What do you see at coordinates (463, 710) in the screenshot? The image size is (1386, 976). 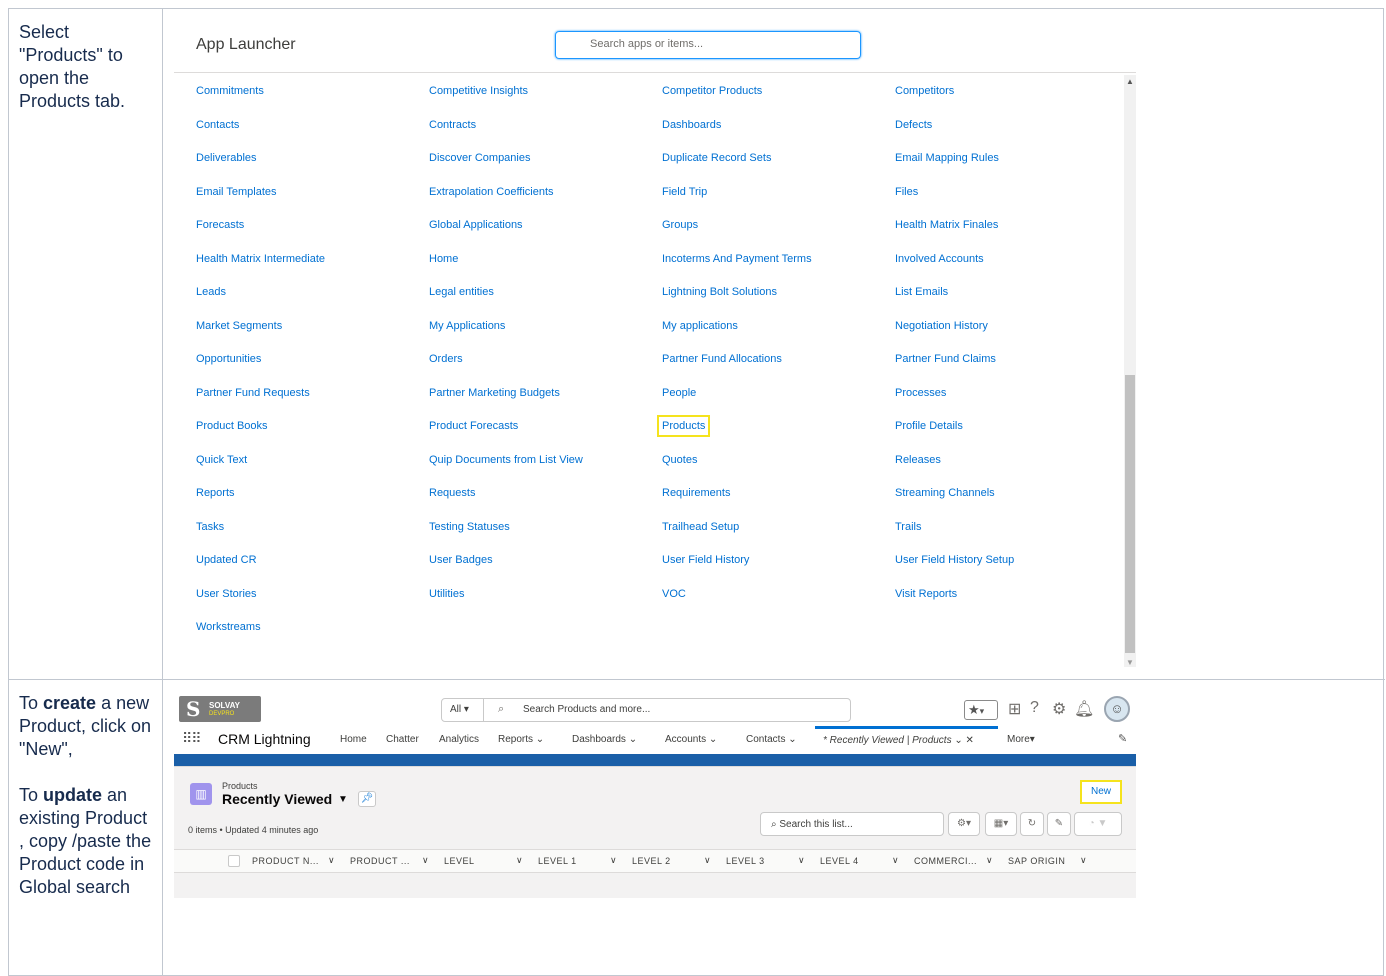 I see `search-scope-select: All ▾` at bounding box center [463, 710].